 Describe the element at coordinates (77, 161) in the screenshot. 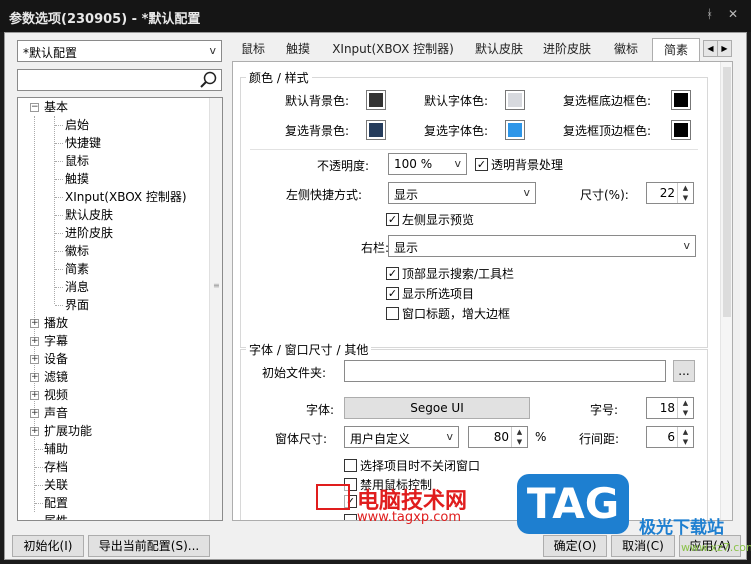

I see `tree-item: 鼠标` at that location.